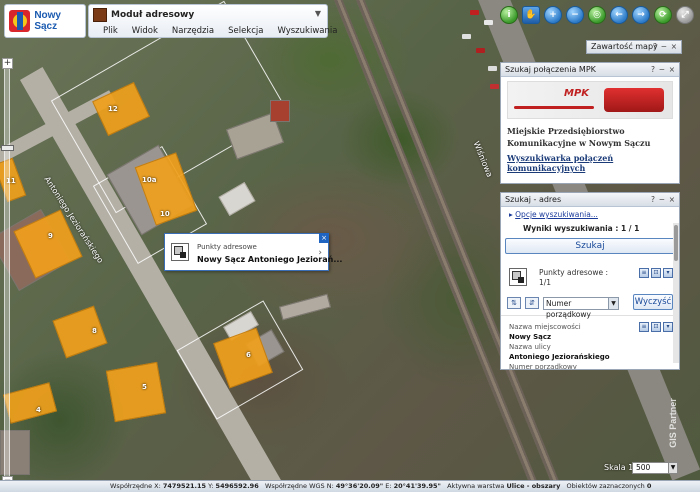 The height and width of the screenshot is (492, 700). I want to click on panel-title: Szukaj połączenia MPK, so click(550, 69).